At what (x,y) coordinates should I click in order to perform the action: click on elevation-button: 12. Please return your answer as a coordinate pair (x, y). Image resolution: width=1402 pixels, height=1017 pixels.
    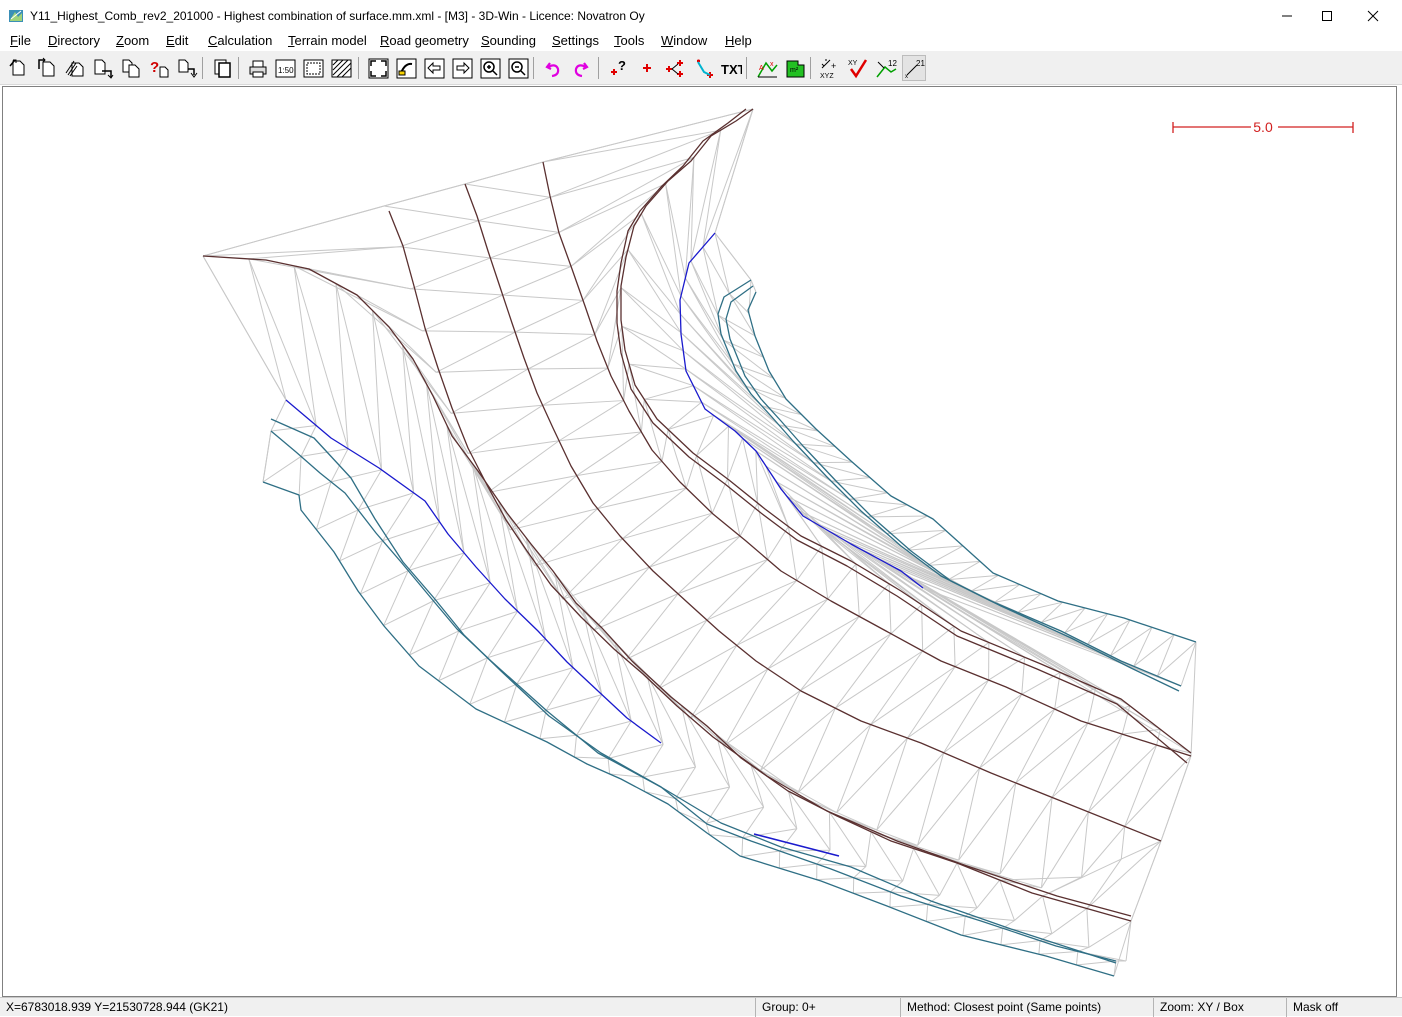
    Looking at the image, I should click on (886, 68).